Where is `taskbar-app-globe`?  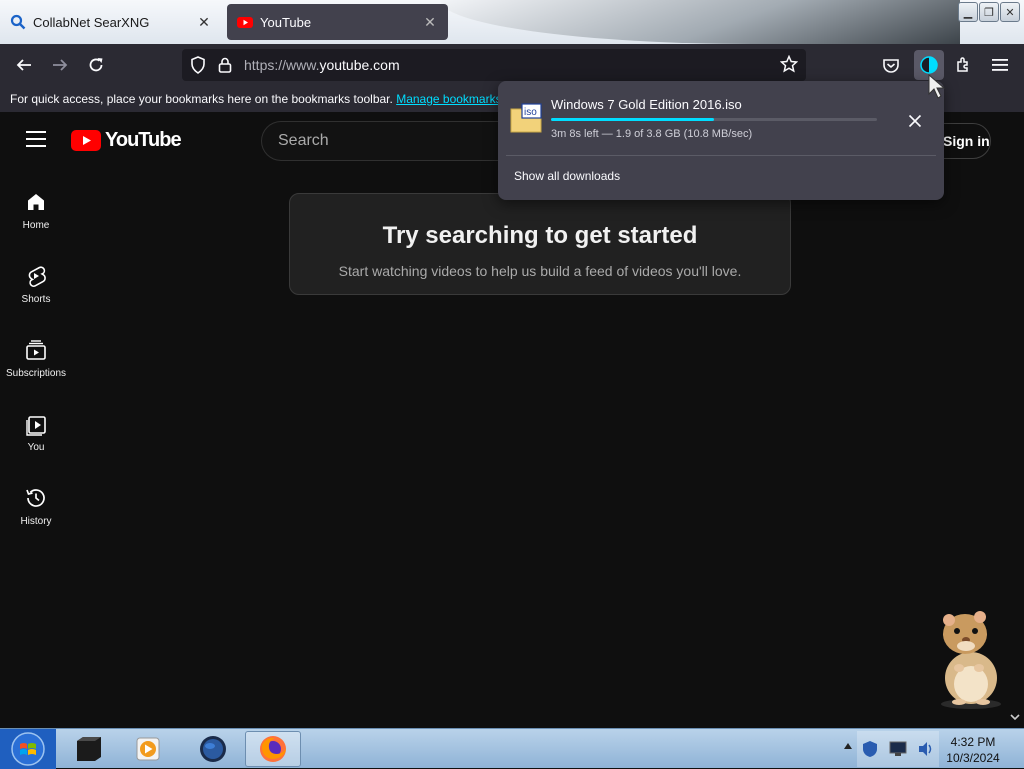
taskbar-app-globe is located at coordinates (213, 749).